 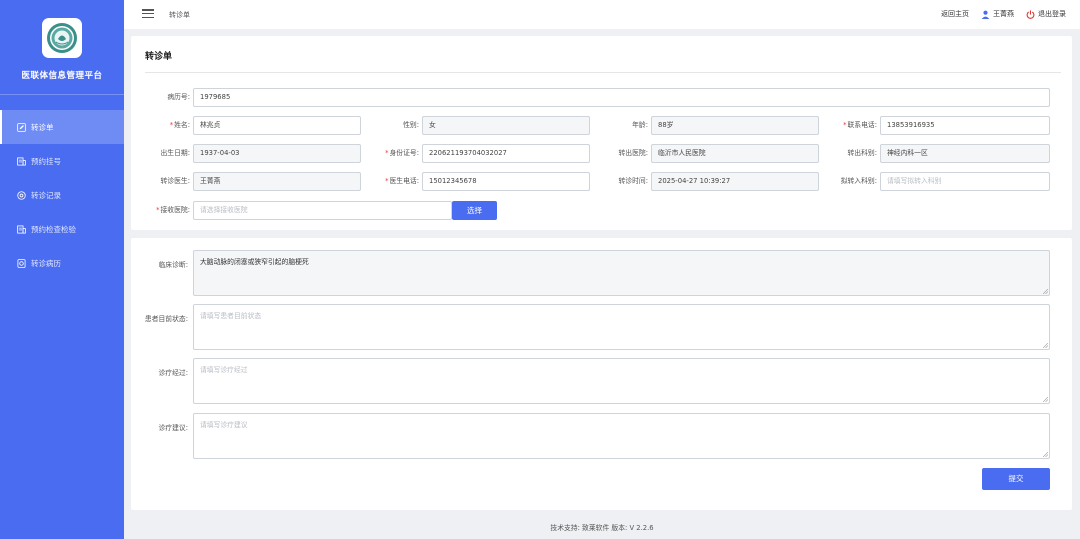 What do you see at coordinates (860, 125) in the screenshot?
I see `phone-label: *联系电话:` at bounding box center [860, 125].